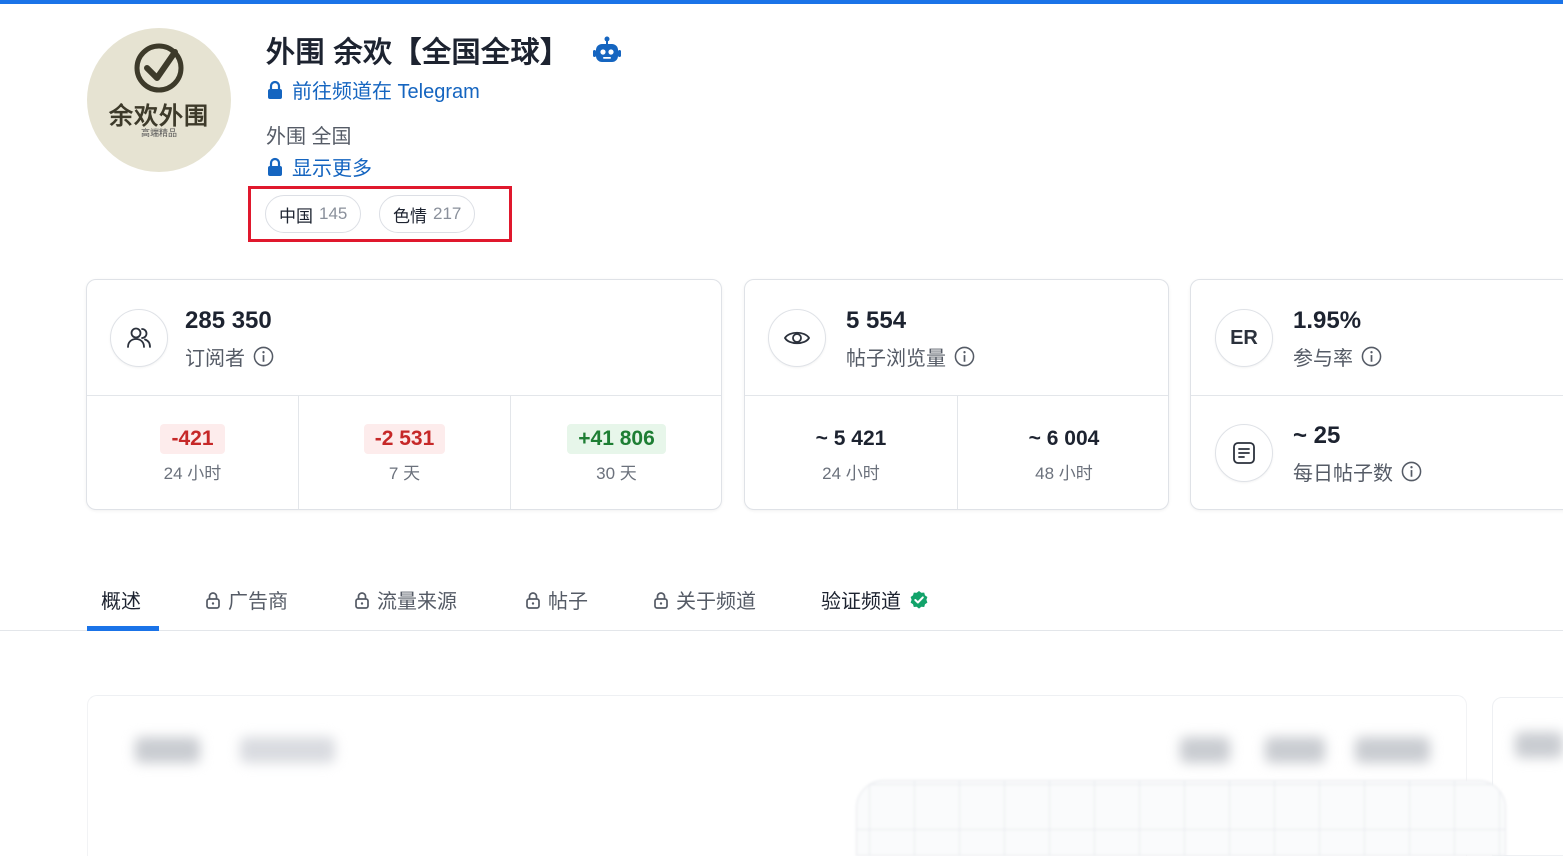 This screenshot has height=856, width=1563. Describe the element at coordinates (1244, 453) in the screenshot. I see `document-icon` at that location.